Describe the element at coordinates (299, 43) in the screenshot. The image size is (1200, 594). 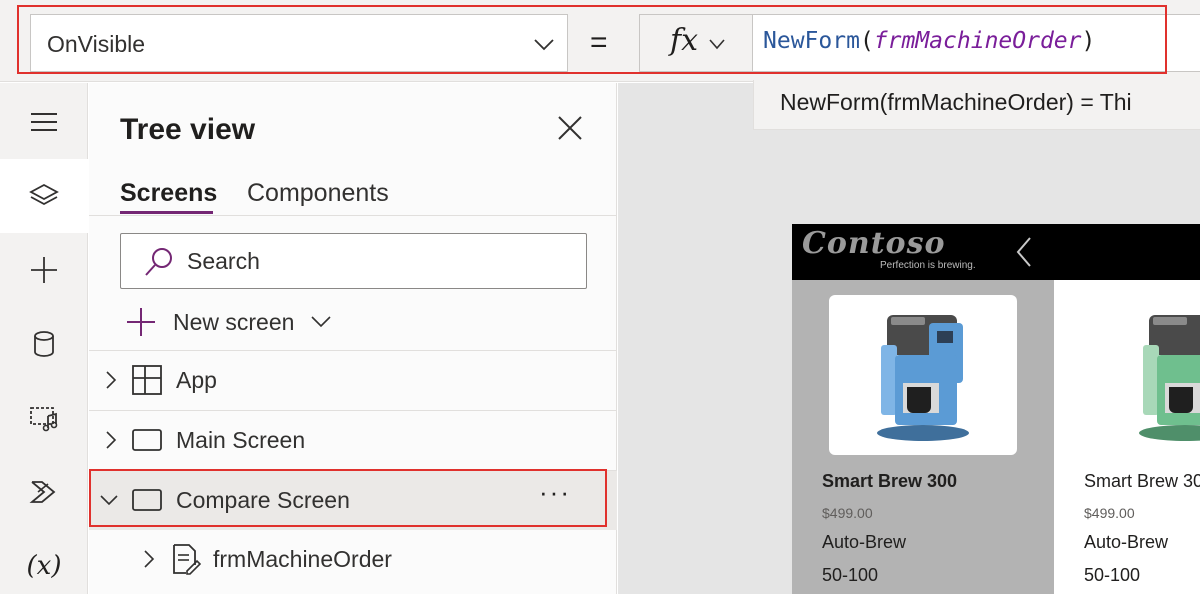
I see `property-dropdown: OnVisible` at that location.